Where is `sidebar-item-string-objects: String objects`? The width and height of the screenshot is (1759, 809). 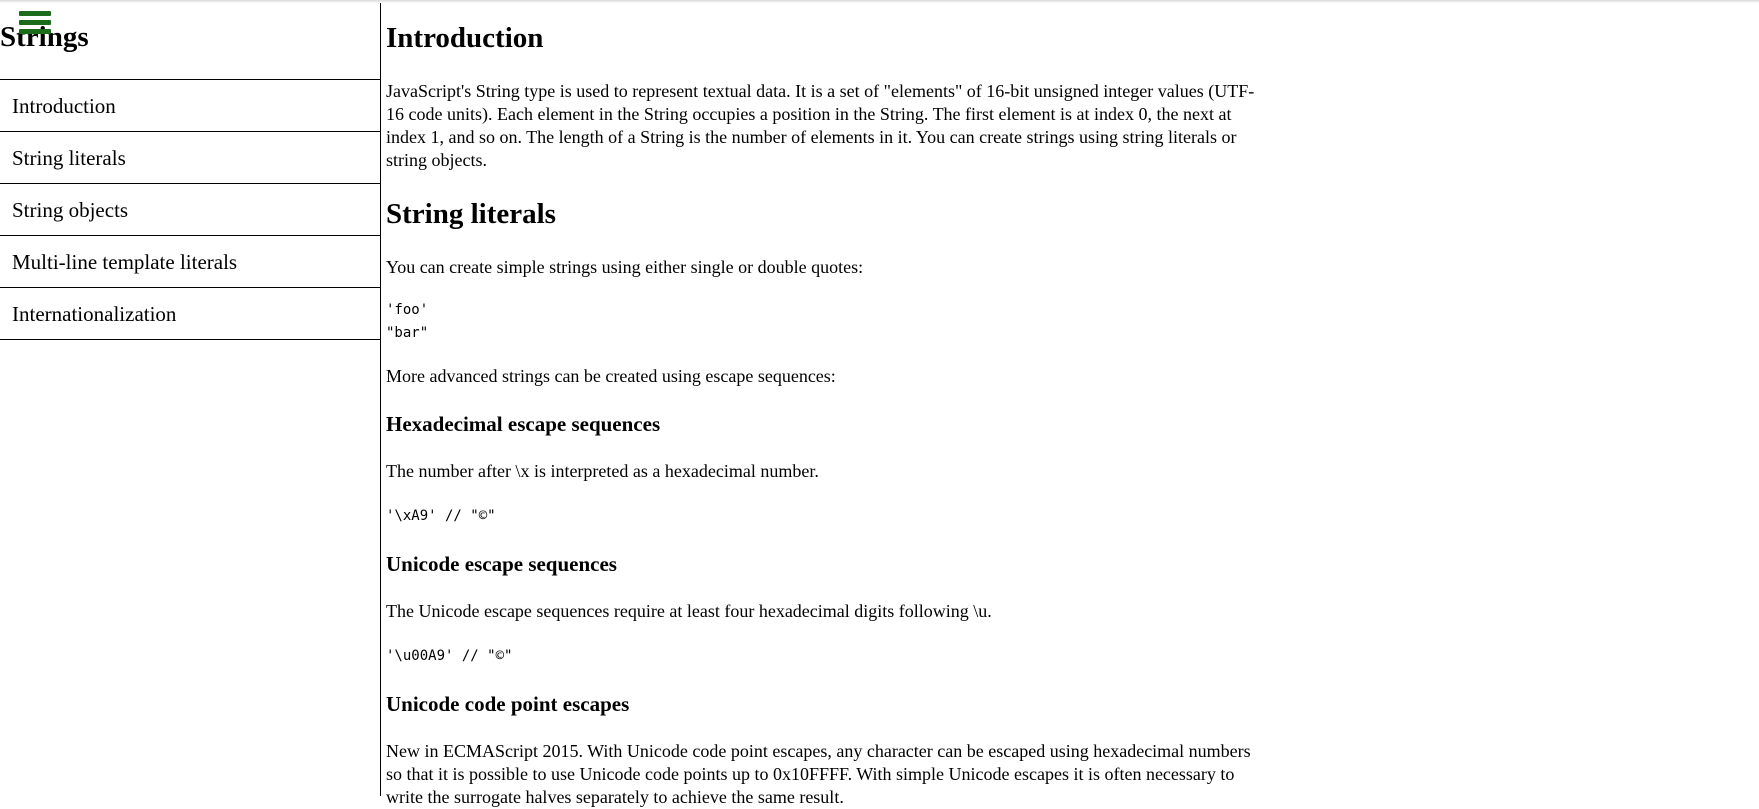
sidebar-item-string-objects: String objects is located at coordinates (190, 210).